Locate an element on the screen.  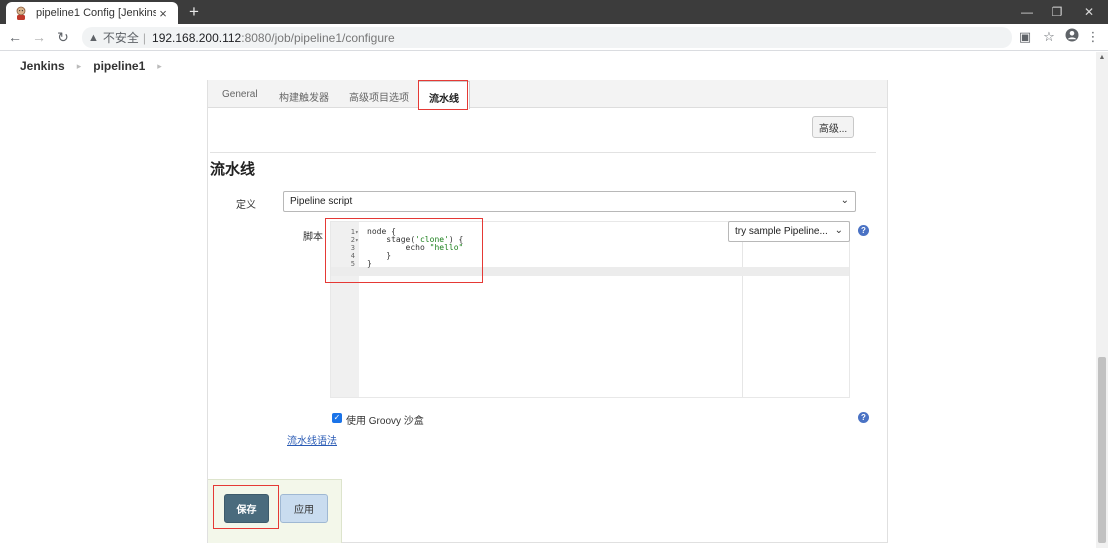
tab-advanced-project-options: 高级项目选项 is located at coordinates (379, 96).